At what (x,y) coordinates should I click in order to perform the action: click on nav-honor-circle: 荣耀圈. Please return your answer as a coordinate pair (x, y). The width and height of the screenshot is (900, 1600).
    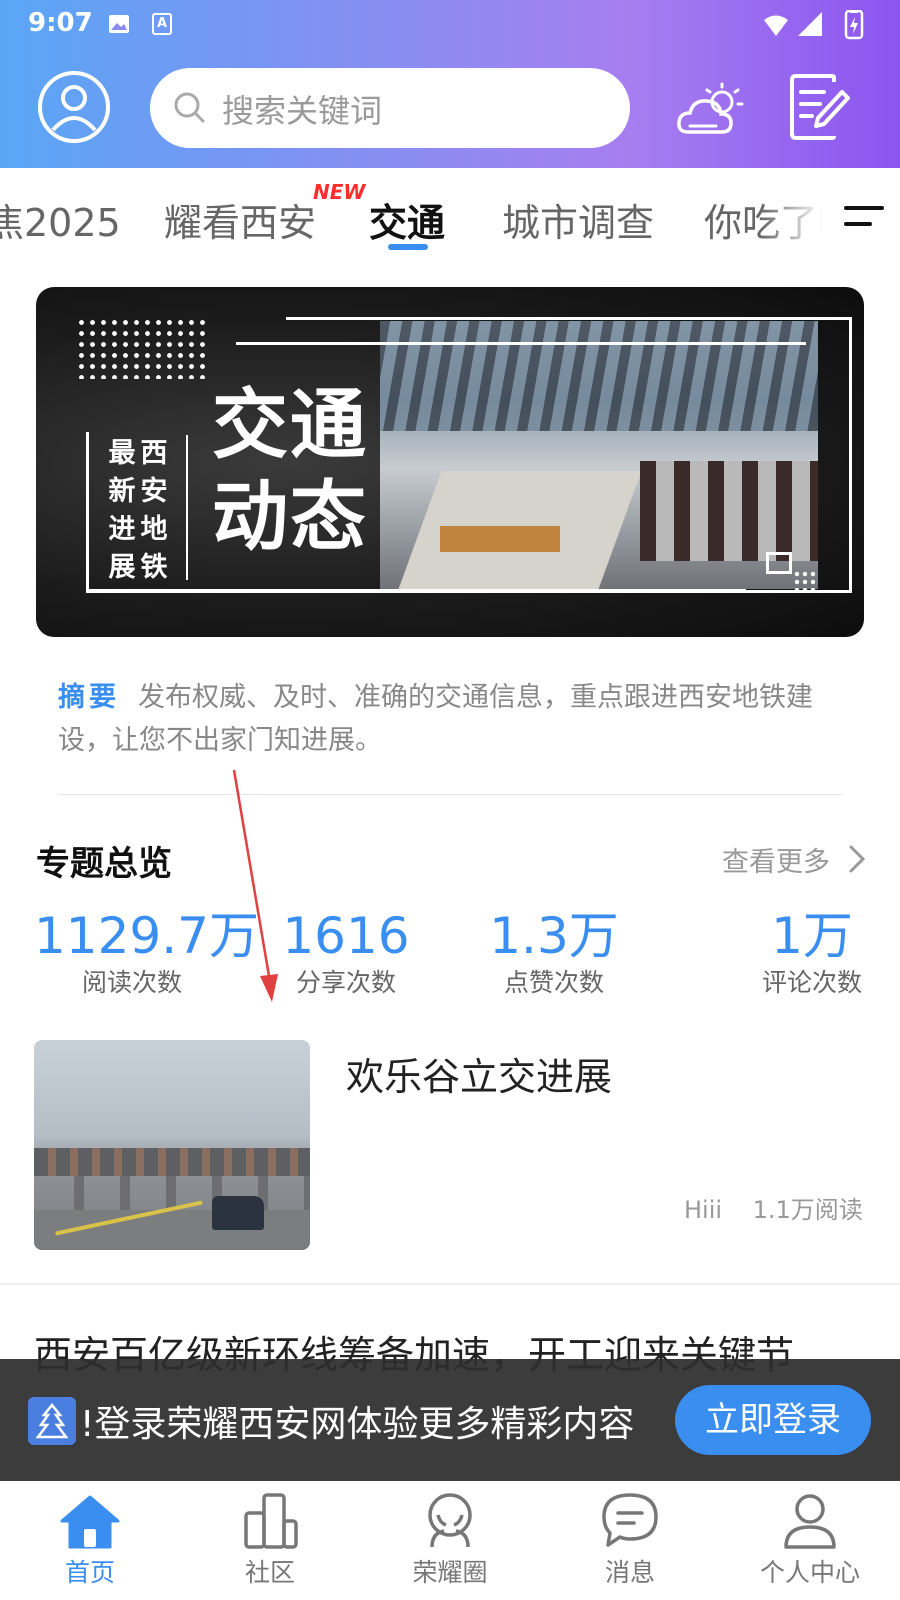
    Looking at the image, I should click on (450, 1543).